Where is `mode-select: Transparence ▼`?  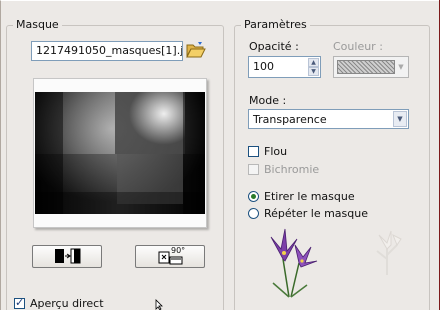
mode-select: Transparence ▼ is located at coordinates (328, 119).